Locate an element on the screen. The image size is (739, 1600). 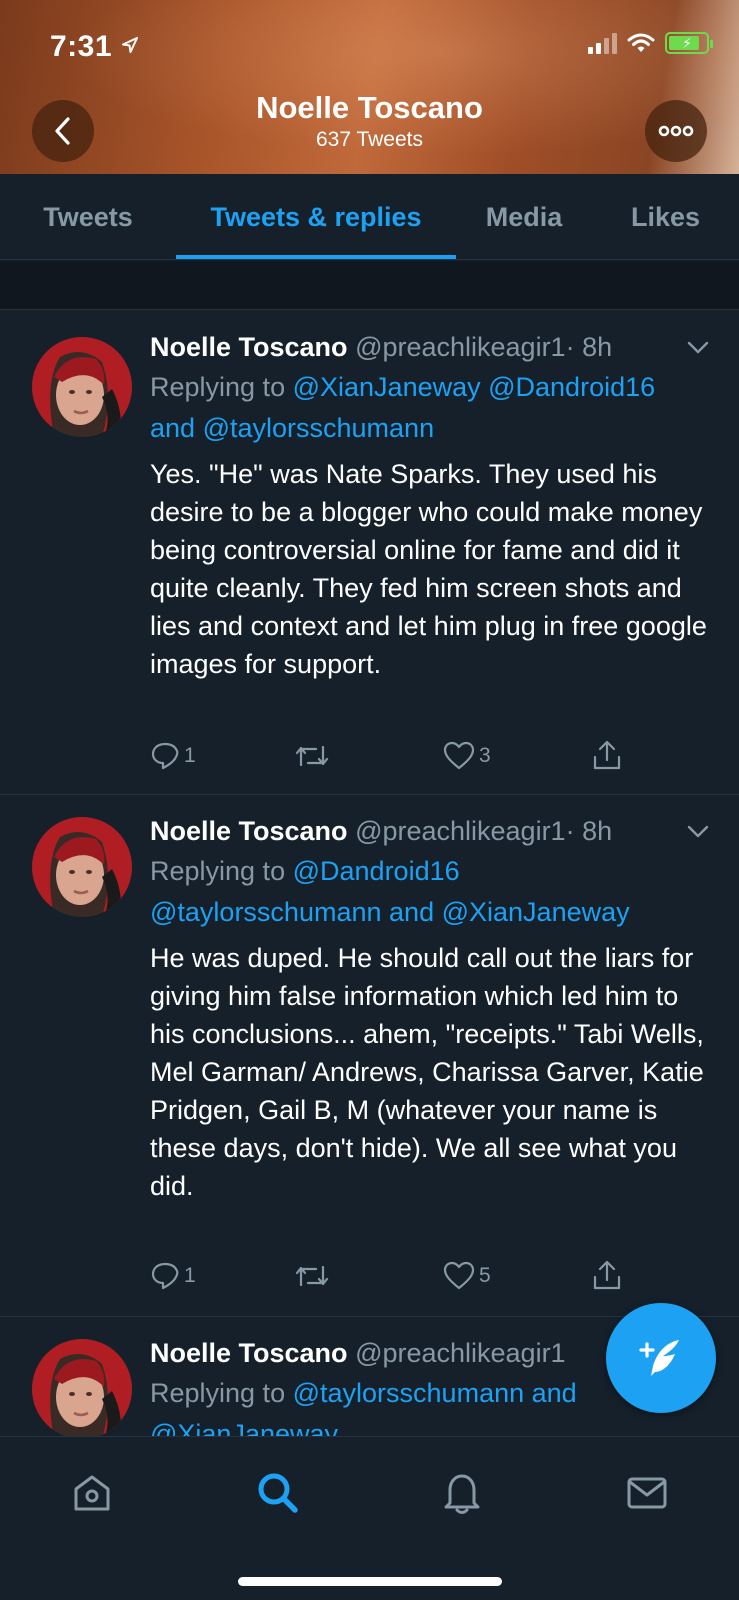
nav-home is located at coordinates (92, 1493).